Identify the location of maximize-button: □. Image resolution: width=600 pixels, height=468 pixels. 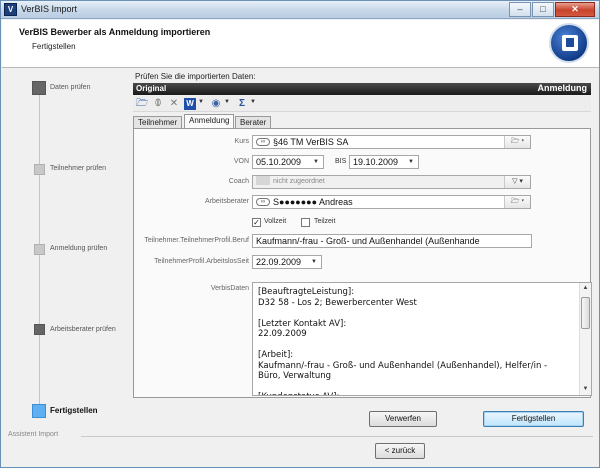
(543, 9).